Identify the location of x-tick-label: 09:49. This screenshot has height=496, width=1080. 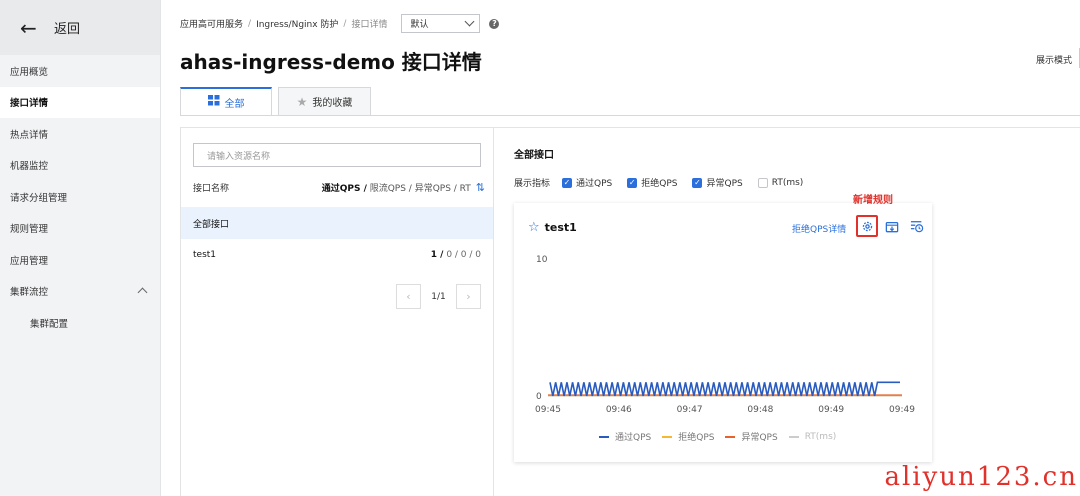
(902, 410).